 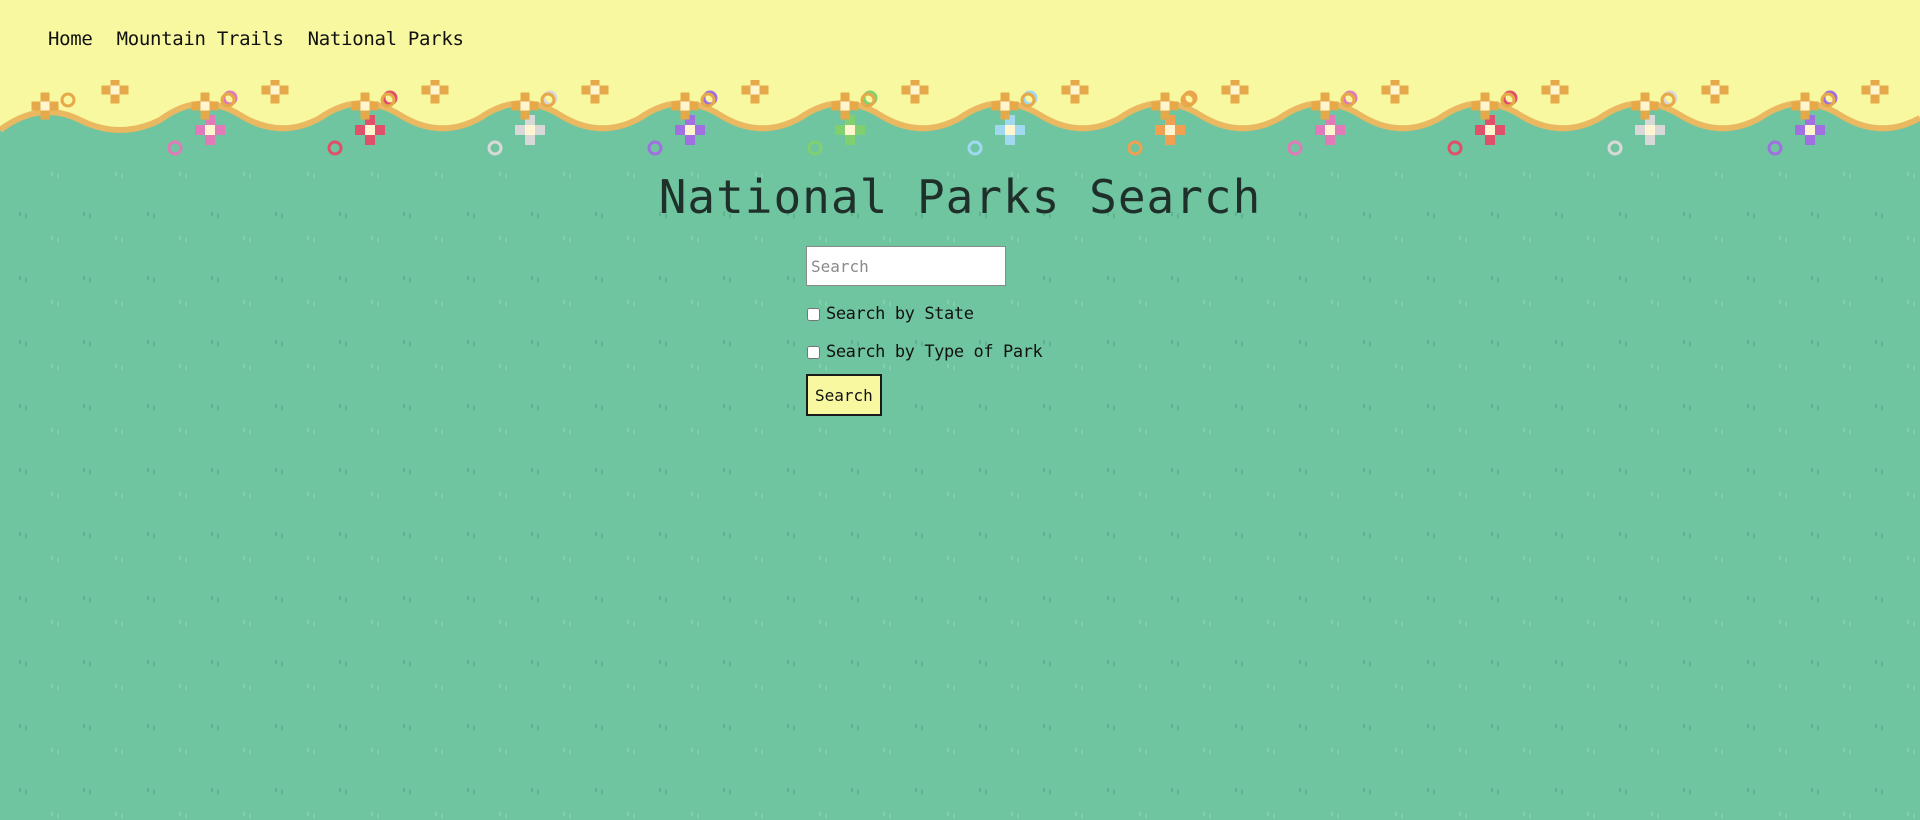 I want to click on main-nav: Home Mountain Trails National Parks, so click(x=268, y=39).